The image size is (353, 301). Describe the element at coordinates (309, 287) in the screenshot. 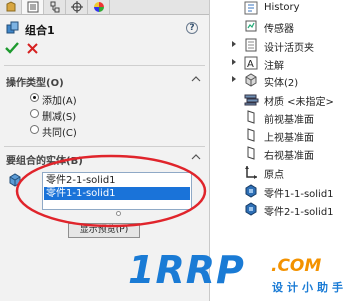

I see `watermark-subtitle: 设计小助手` at that location.